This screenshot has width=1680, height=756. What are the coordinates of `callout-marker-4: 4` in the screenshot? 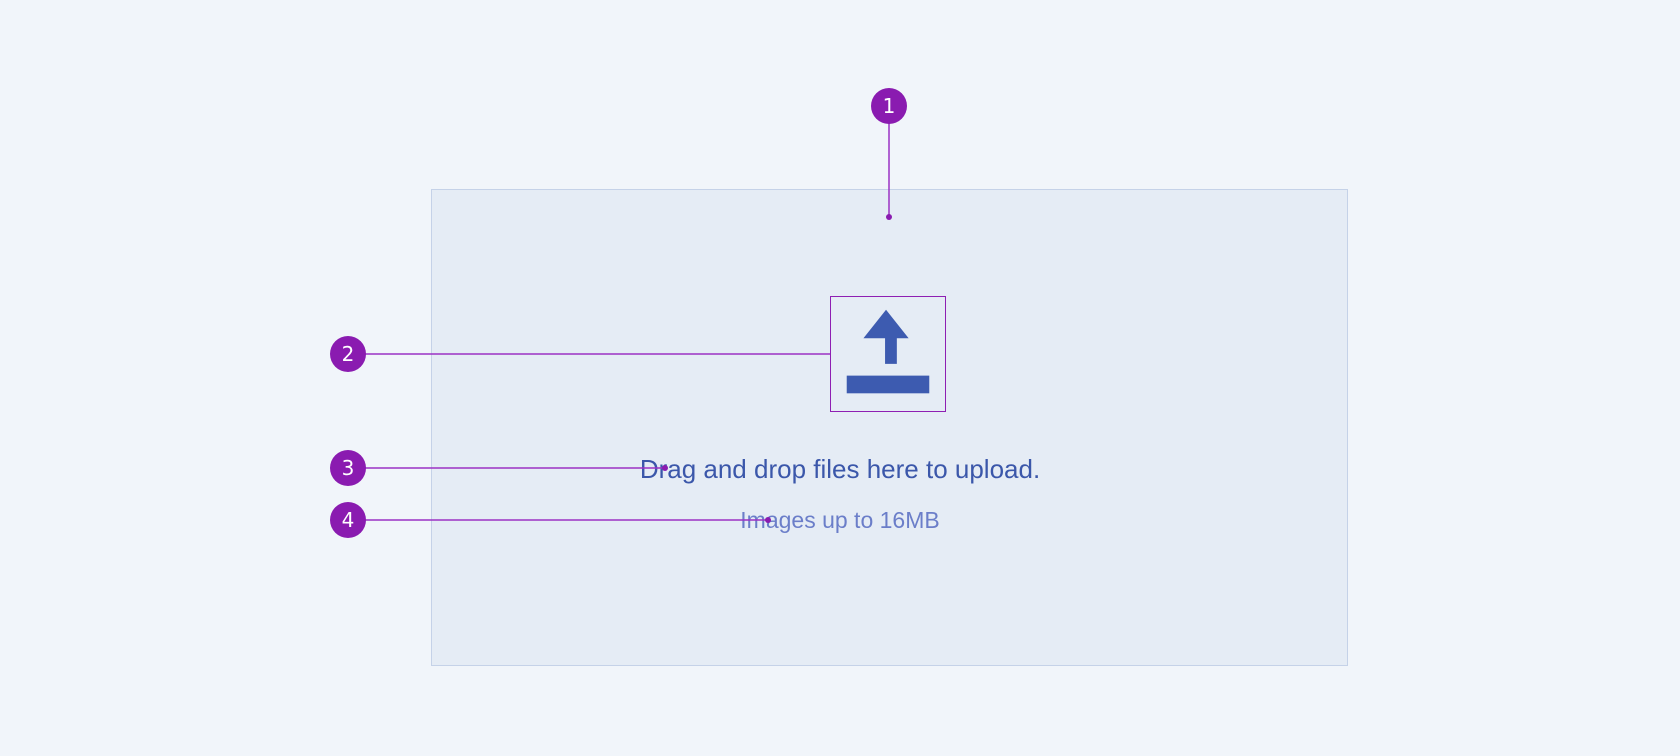 It's located at (348, 520).